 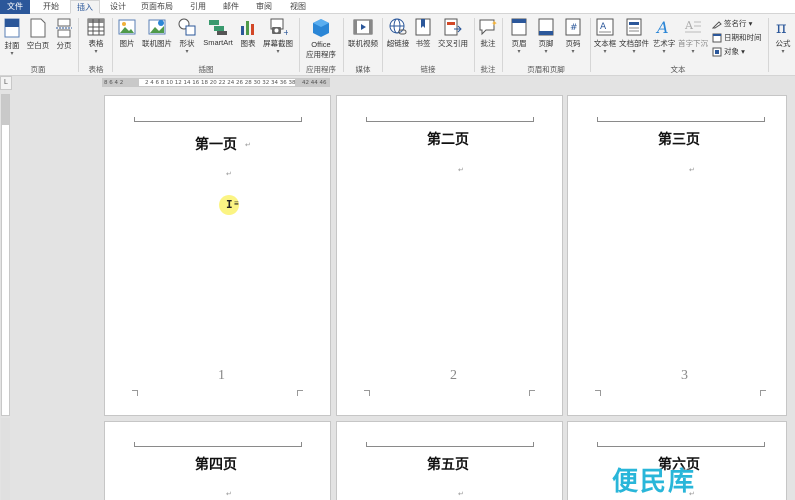 What do you see at coordinates (217, 460) in the screenshot?
I see `page-4: 第四页 ↵` at bounding box center [217, 460].